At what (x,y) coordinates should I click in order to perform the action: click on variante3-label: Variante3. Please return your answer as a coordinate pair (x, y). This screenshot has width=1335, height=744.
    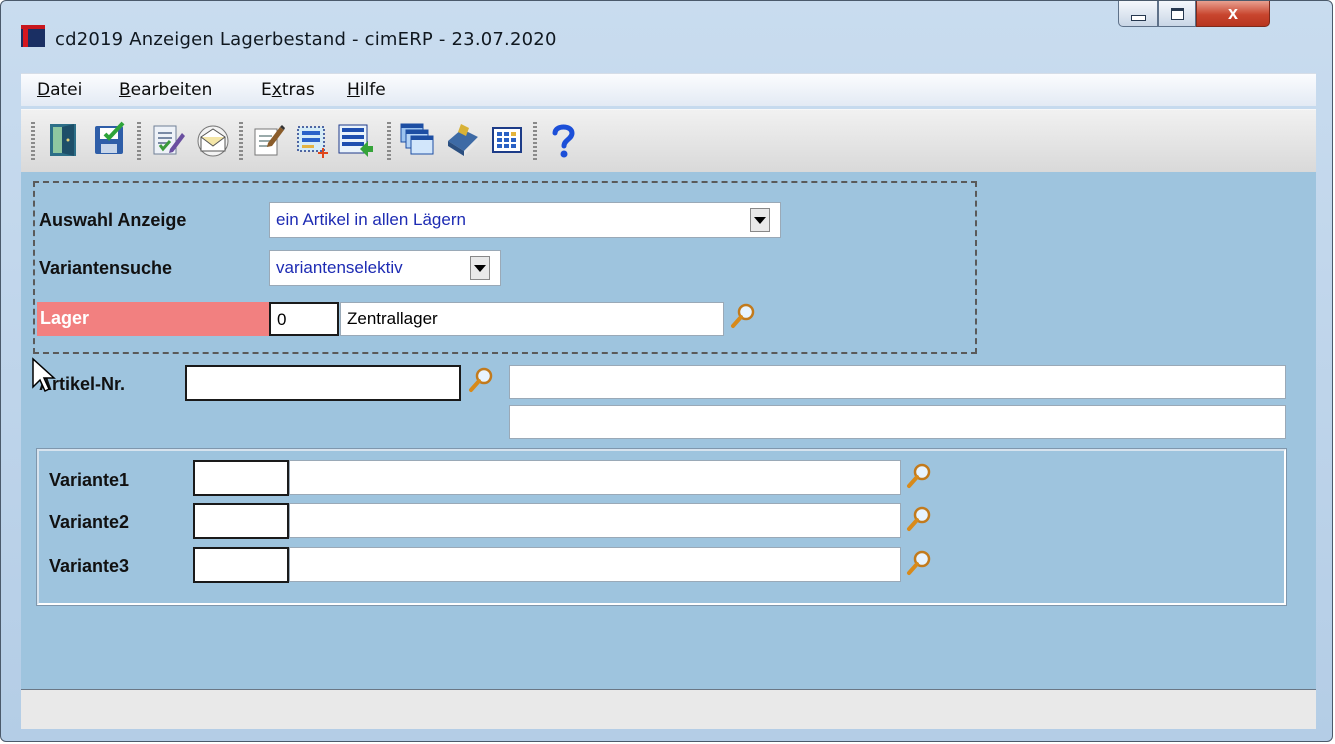
    Looking at the image, I should click on (89, 566).